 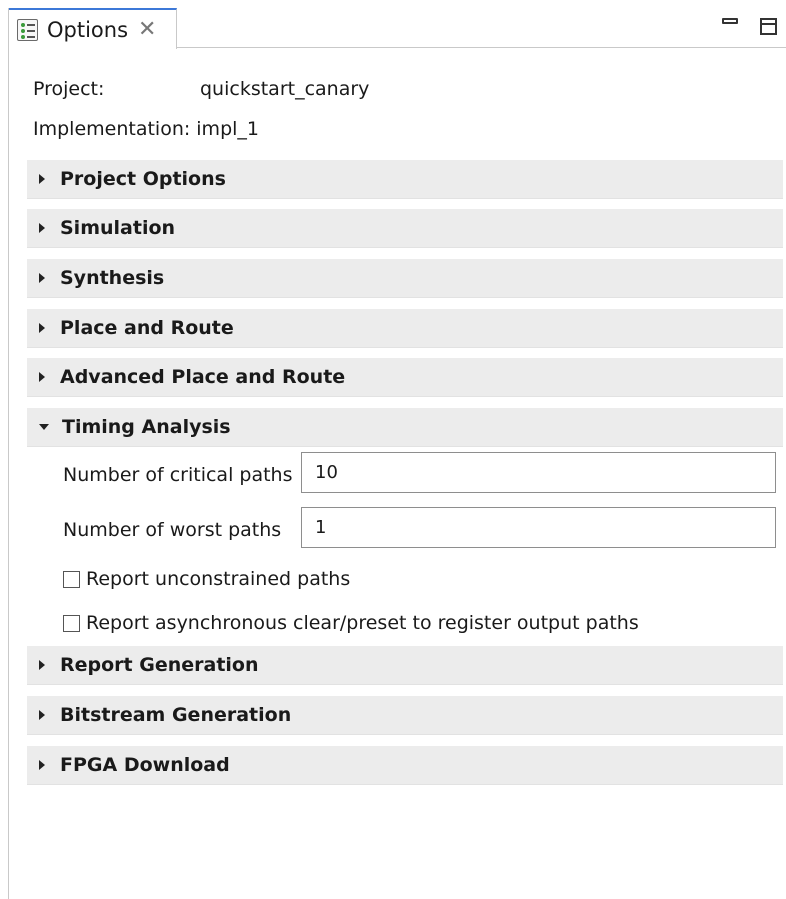 What do you see at coordinates (27, 29) in the screenshot?
I see `options-list-icon` at bounding box center [27, 29].